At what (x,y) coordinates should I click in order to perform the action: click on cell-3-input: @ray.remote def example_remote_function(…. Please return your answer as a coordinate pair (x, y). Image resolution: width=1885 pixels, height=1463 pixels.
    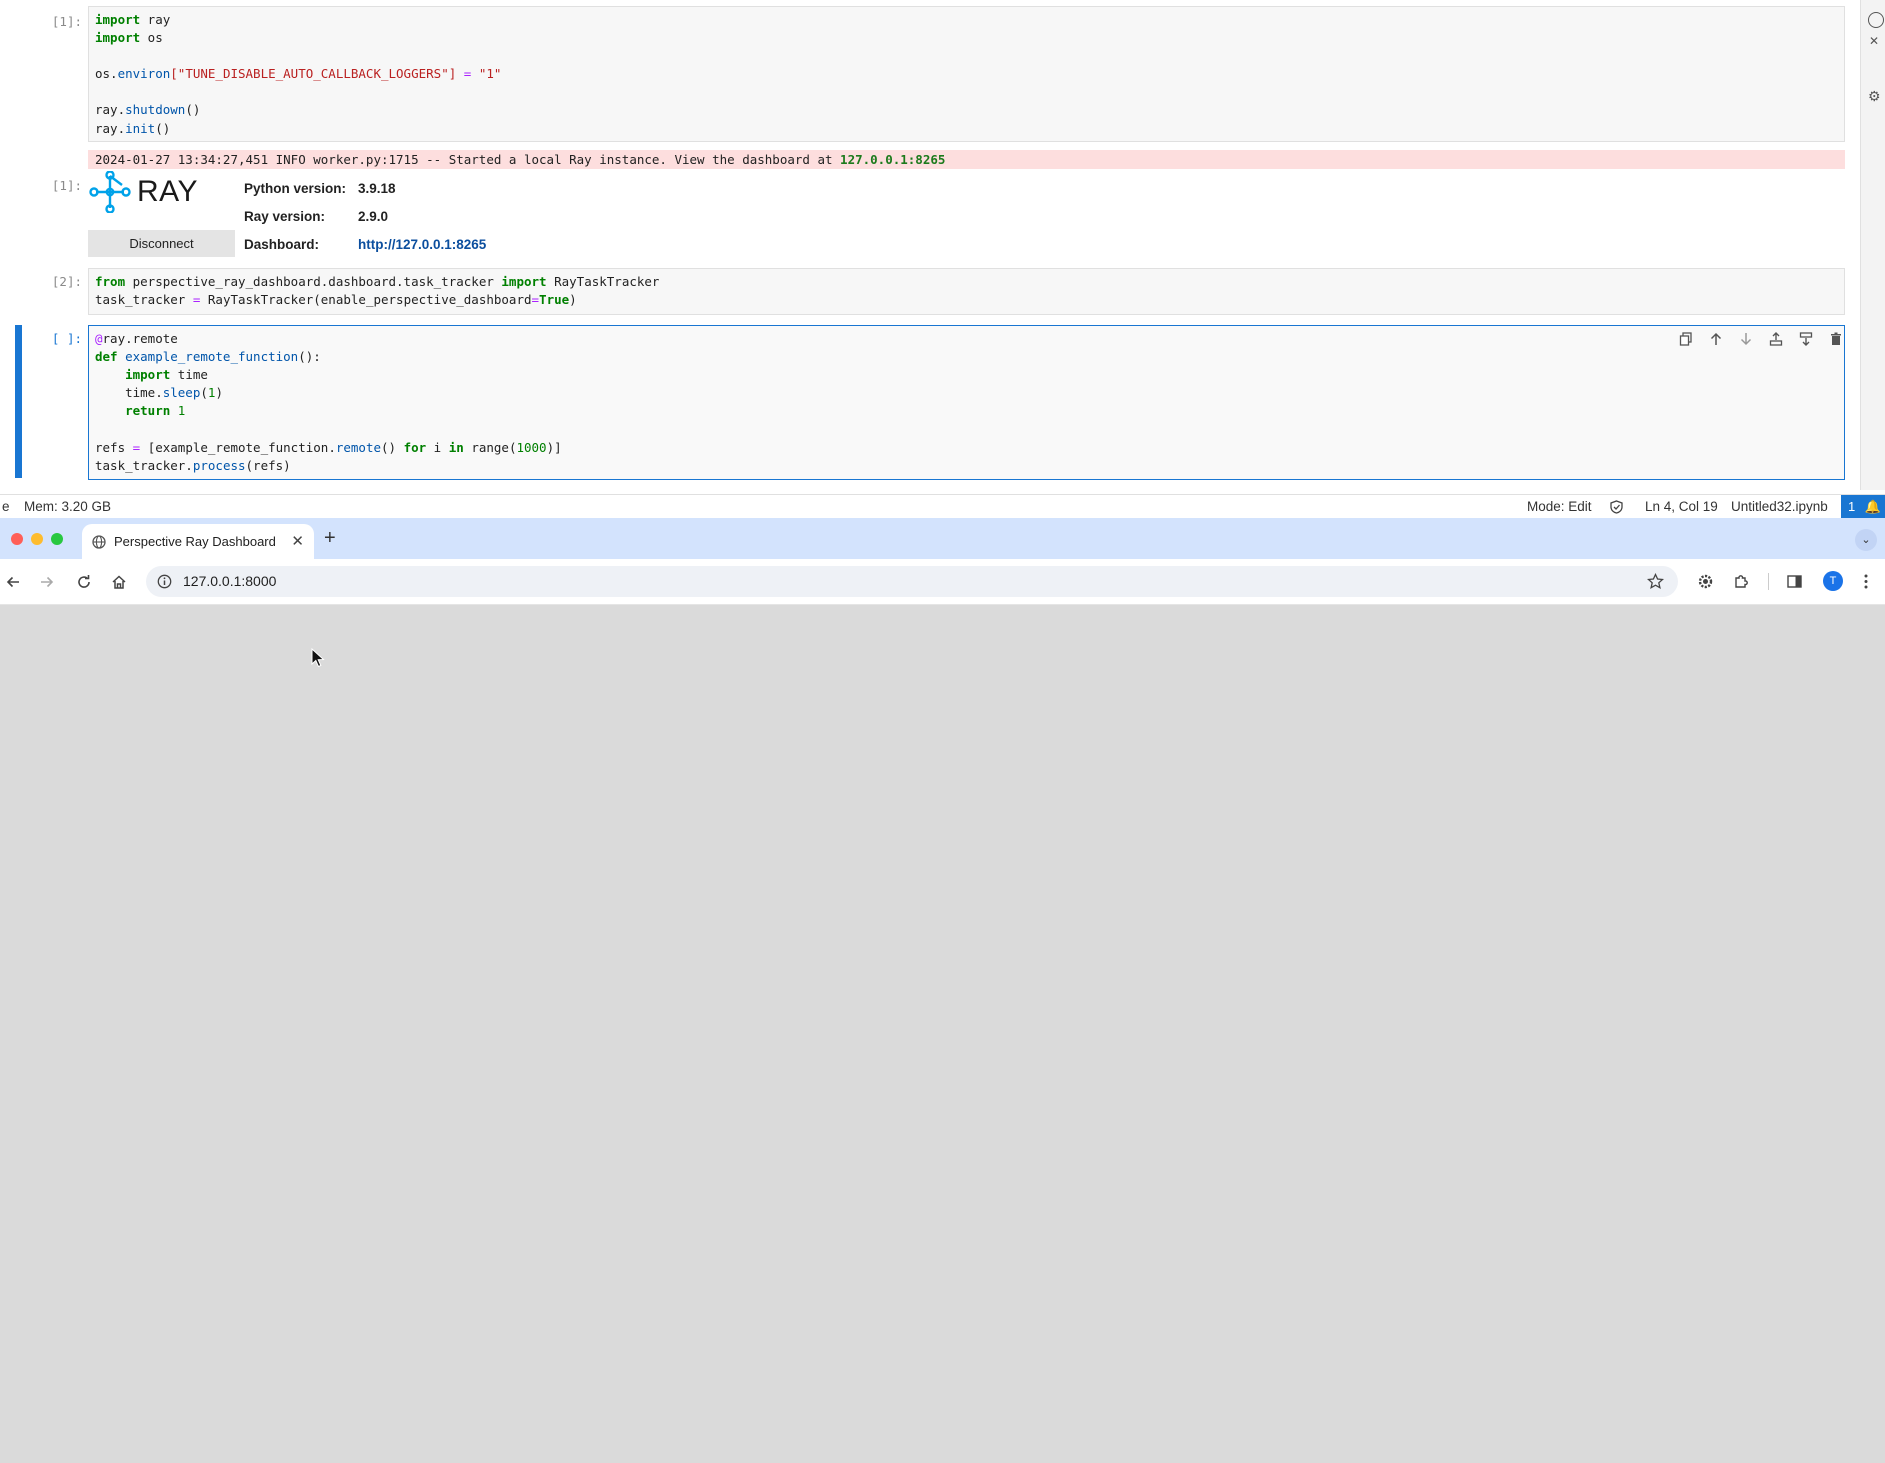
    Looking at the image, I should click on (966, 402).